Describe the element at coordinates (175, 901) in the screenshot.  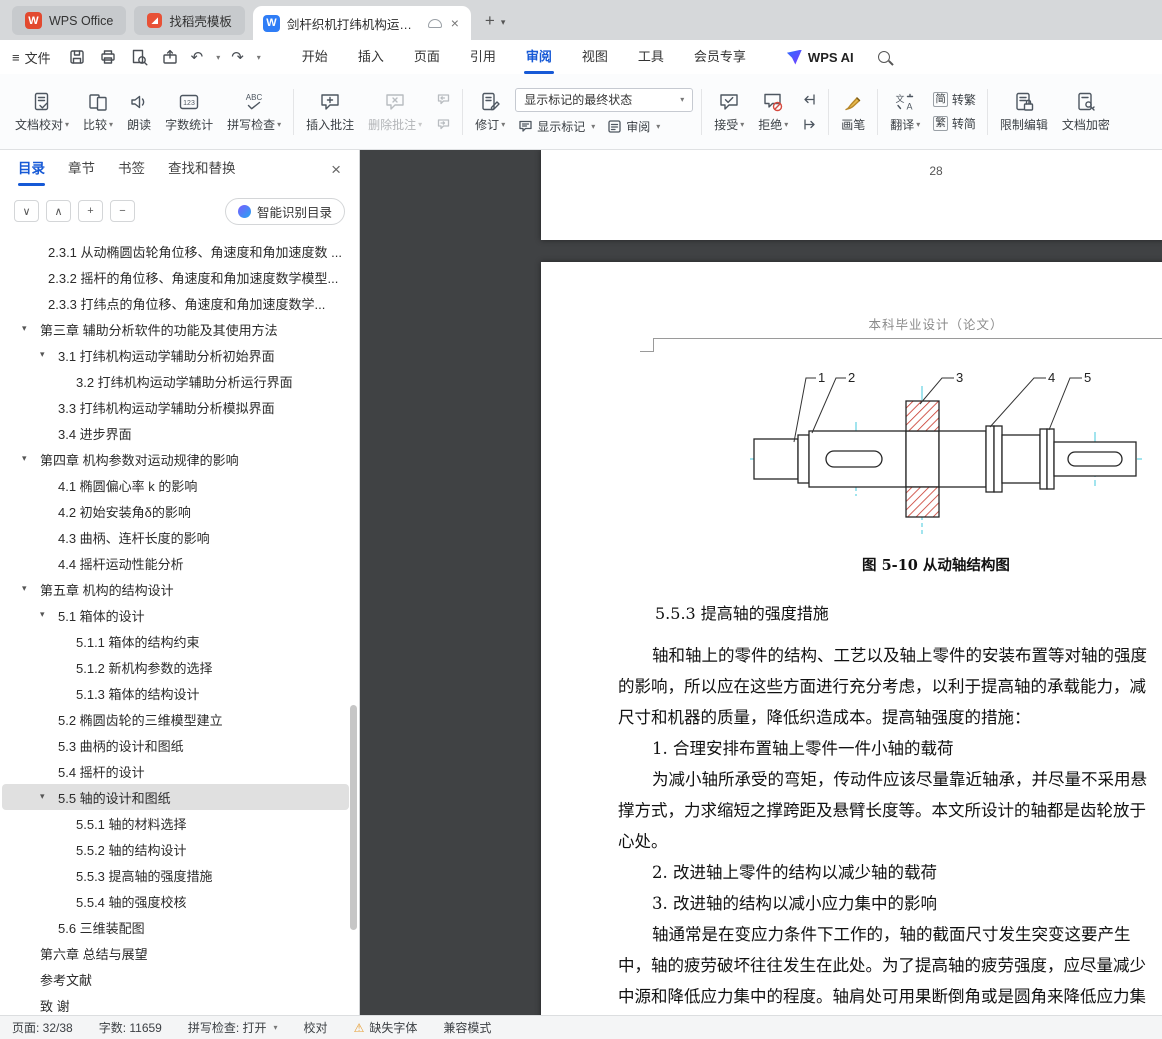
I see `toc-item: ▾ 5.5.4 轴的强度校核` at that location.